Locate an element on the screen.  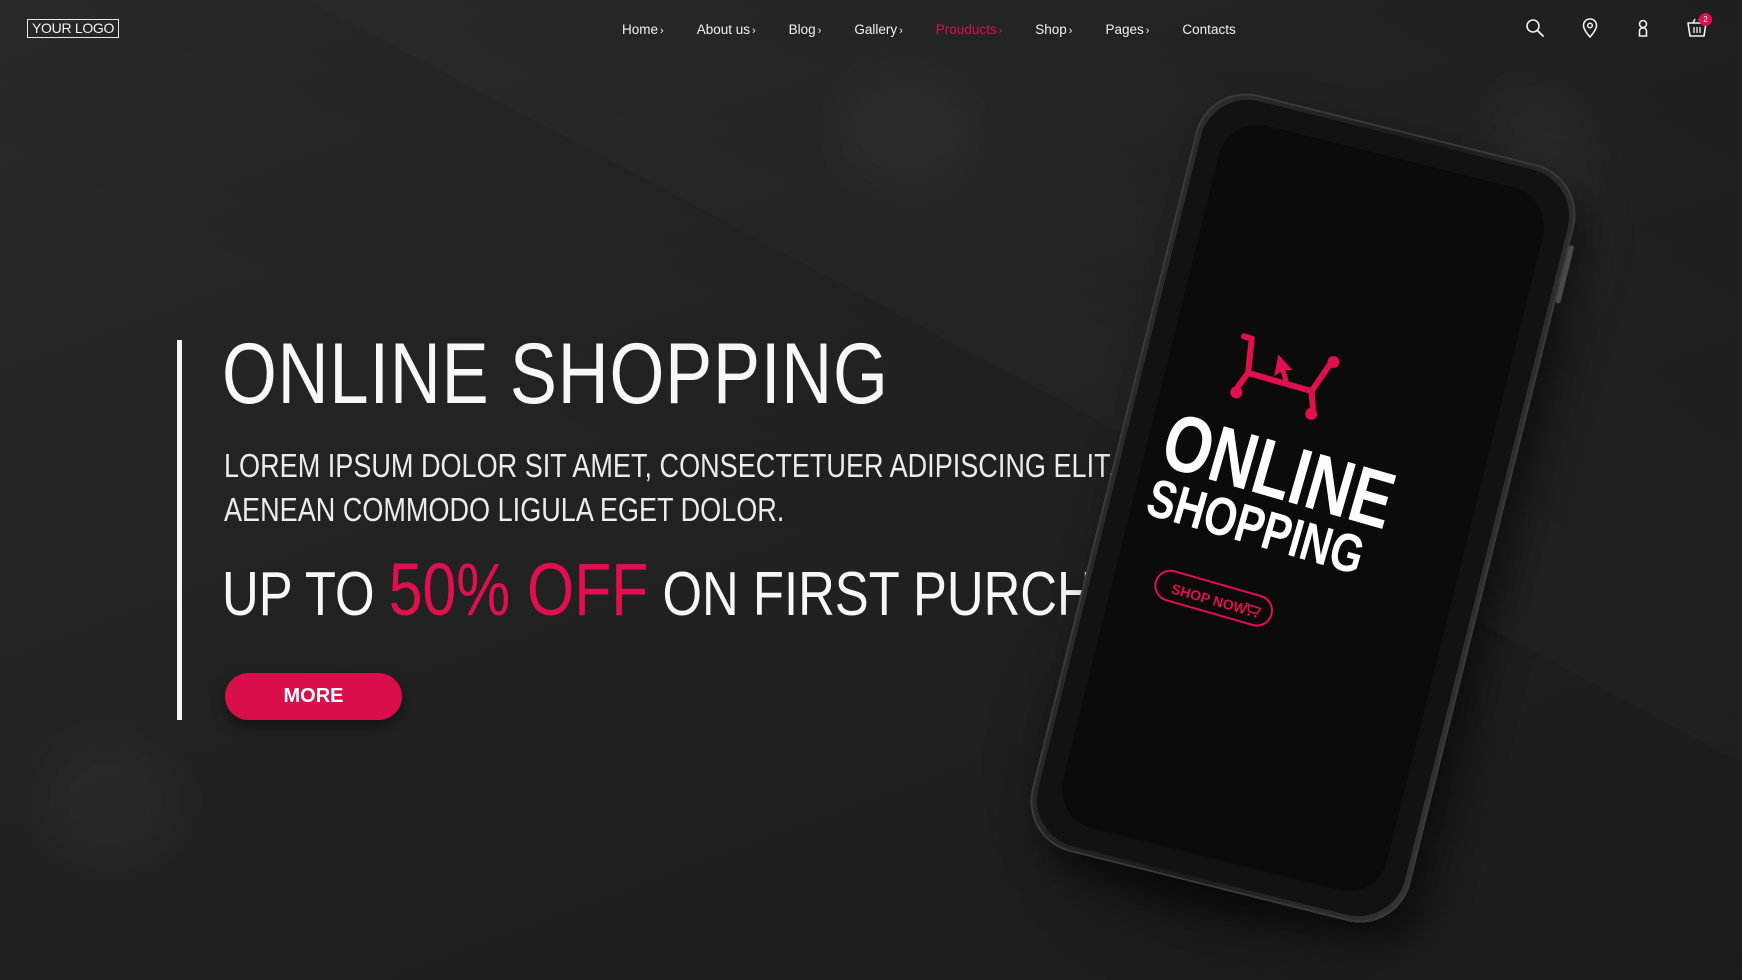
nav-item-label: Contacts is located at coordinates (1209, 29).